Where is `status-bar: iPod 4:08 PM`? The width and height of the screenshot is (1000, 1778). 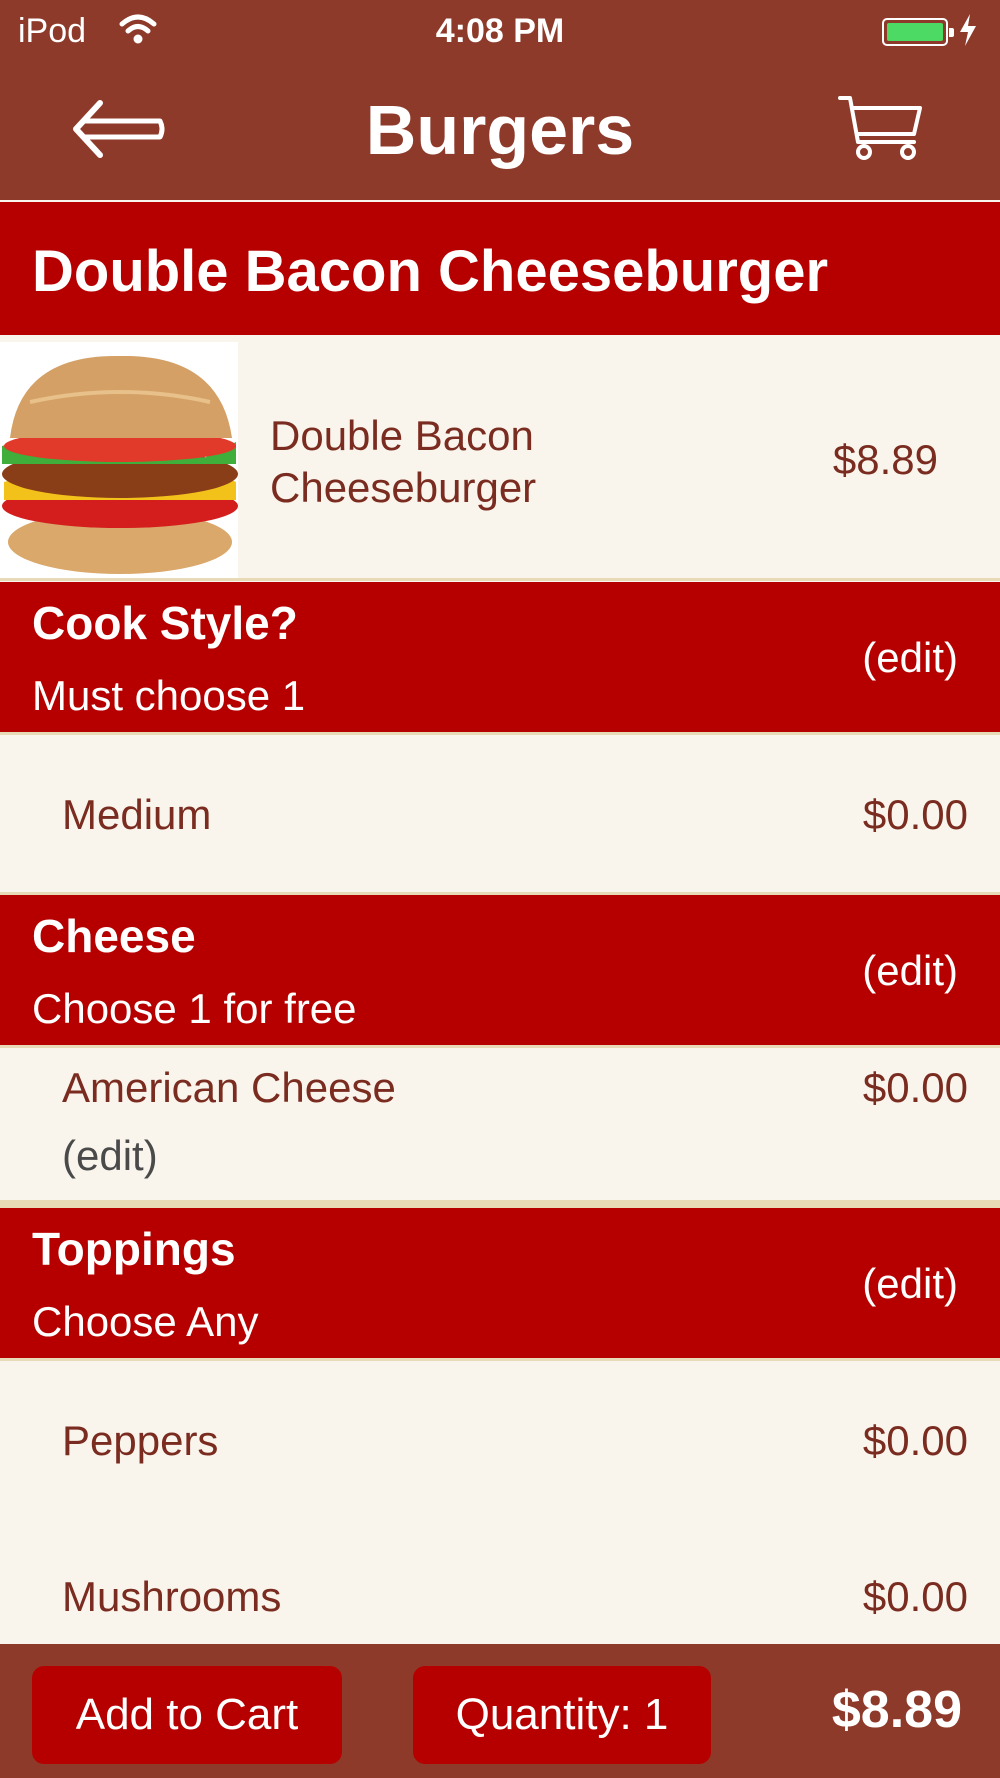
status-bar: iPod 4:08 PM is located at coordinates (500, 31).